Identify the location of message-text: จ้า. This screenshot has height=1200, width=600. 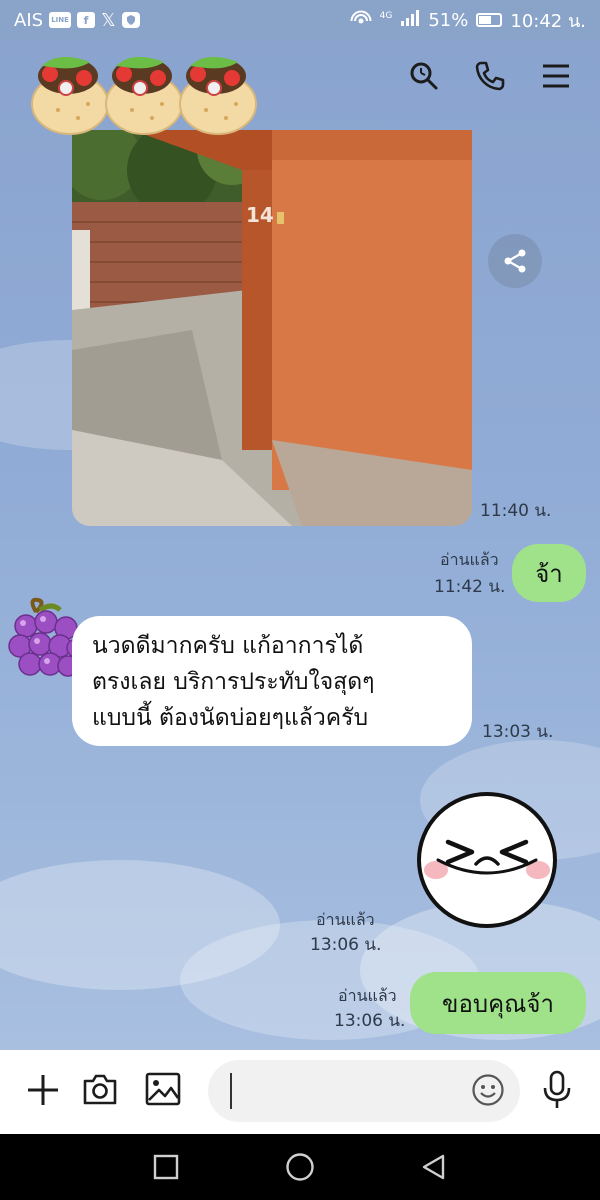
(549, 573).